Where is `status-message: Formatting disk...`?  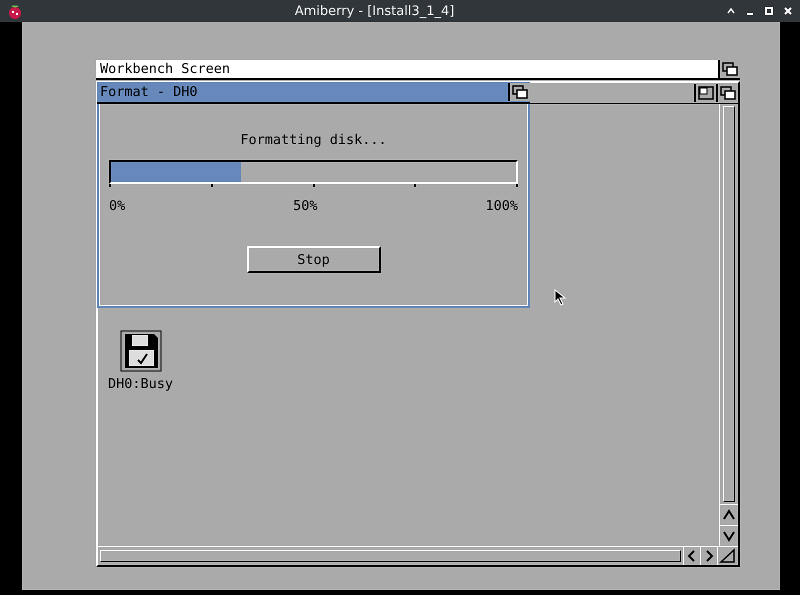 status-message: Formatting disk... is located at coordinates (313, 141).